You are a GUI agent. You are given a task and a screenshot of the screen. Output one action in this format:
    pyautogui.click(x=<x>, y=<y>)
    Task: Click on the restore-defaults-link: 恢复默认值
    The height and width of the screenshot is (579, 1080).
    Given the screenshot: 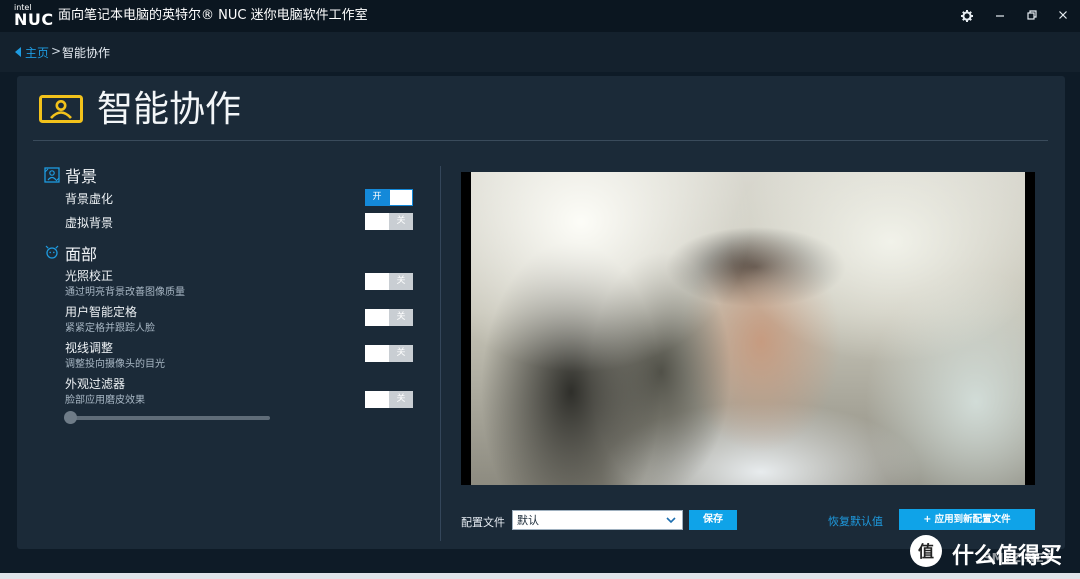 What is the action you would take?
    pyautogui.click(x=855, y=521)
    